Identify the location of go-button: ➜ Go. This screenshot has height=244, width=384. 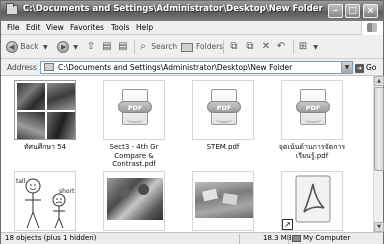
(368, 67).